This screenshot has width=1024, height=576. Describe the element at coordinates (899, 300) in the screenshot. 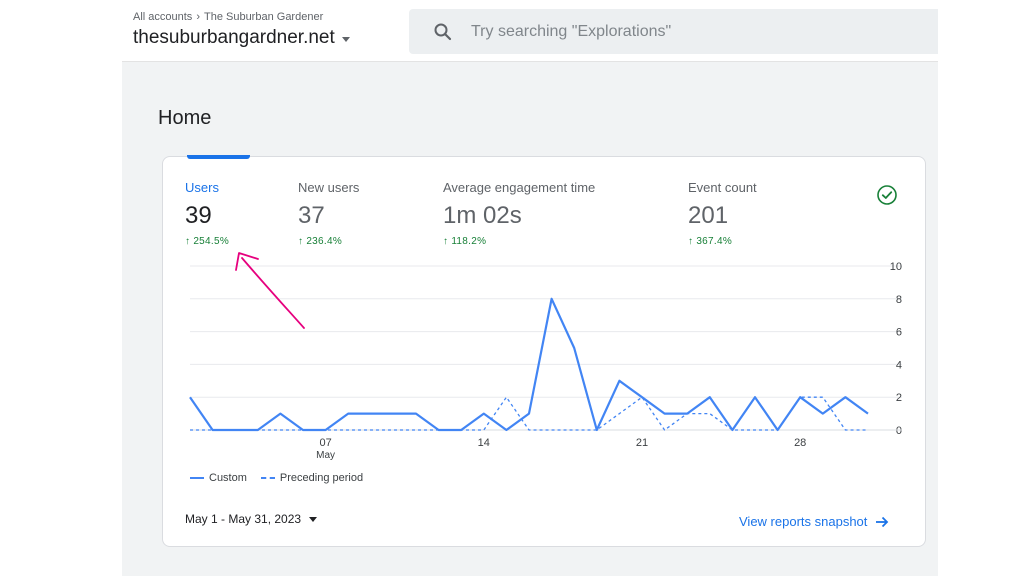

I see `y-tick-label: 8` at that location.